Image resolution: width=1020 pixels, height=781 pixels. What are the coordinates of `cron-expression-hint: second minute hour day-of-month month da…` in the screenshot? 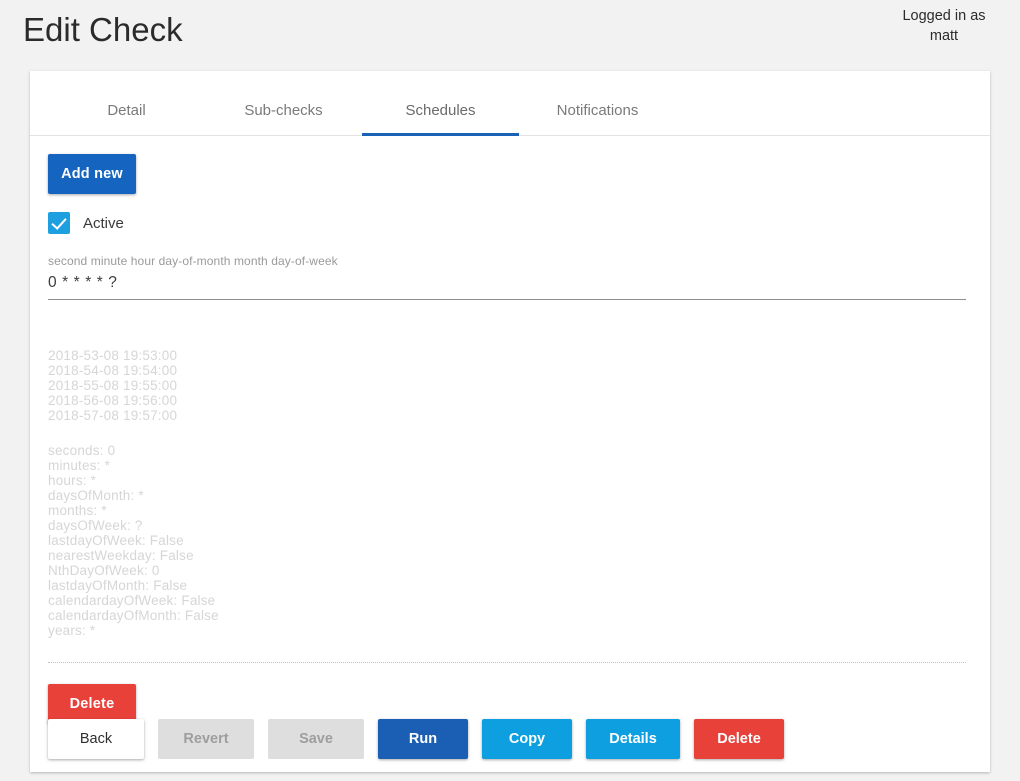 It's located at (193, 261).